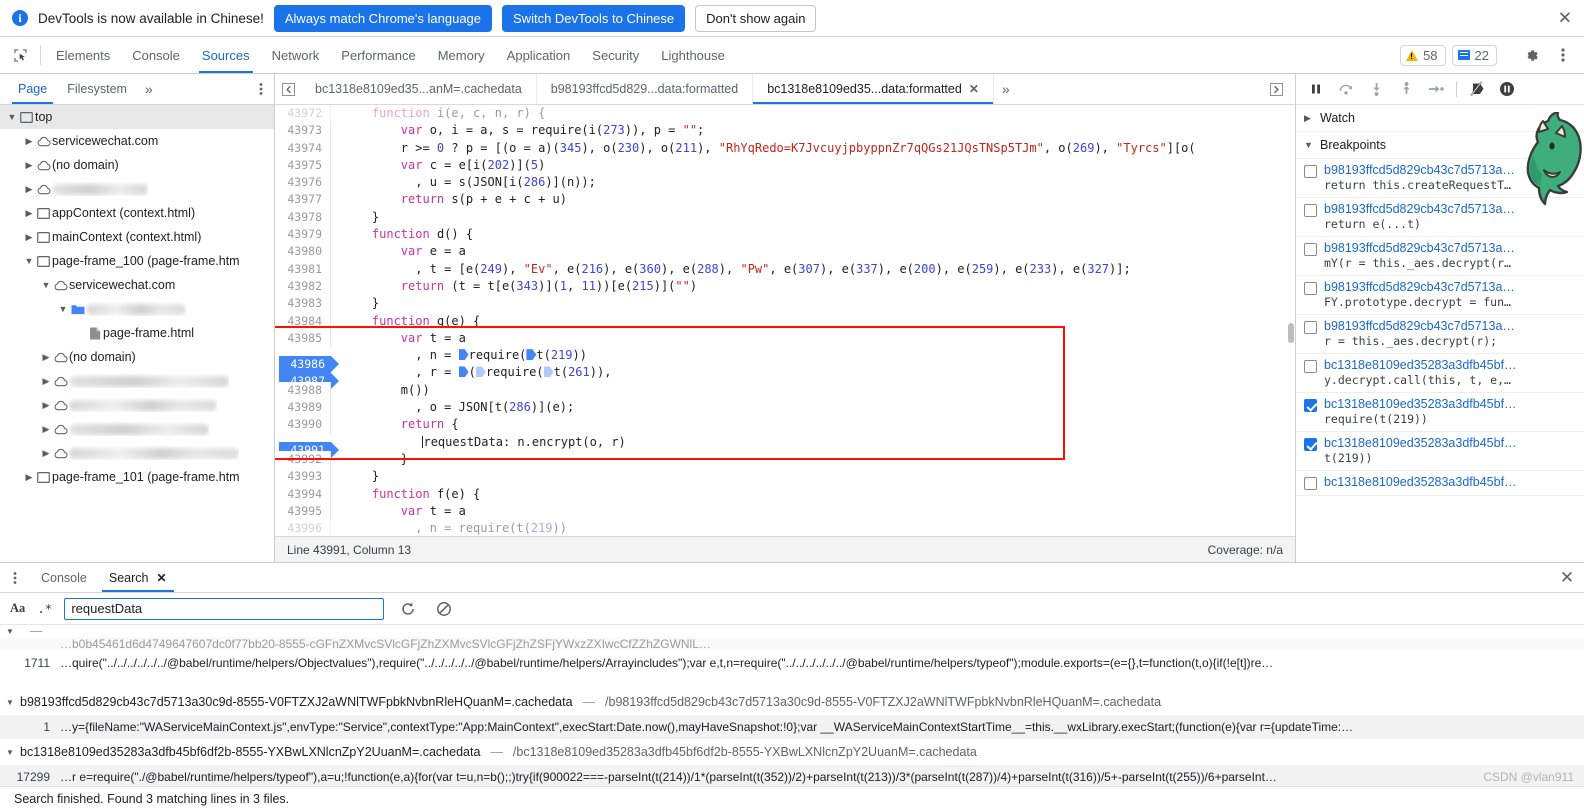  I want to click on line-number: 43984, so click(303, 321).